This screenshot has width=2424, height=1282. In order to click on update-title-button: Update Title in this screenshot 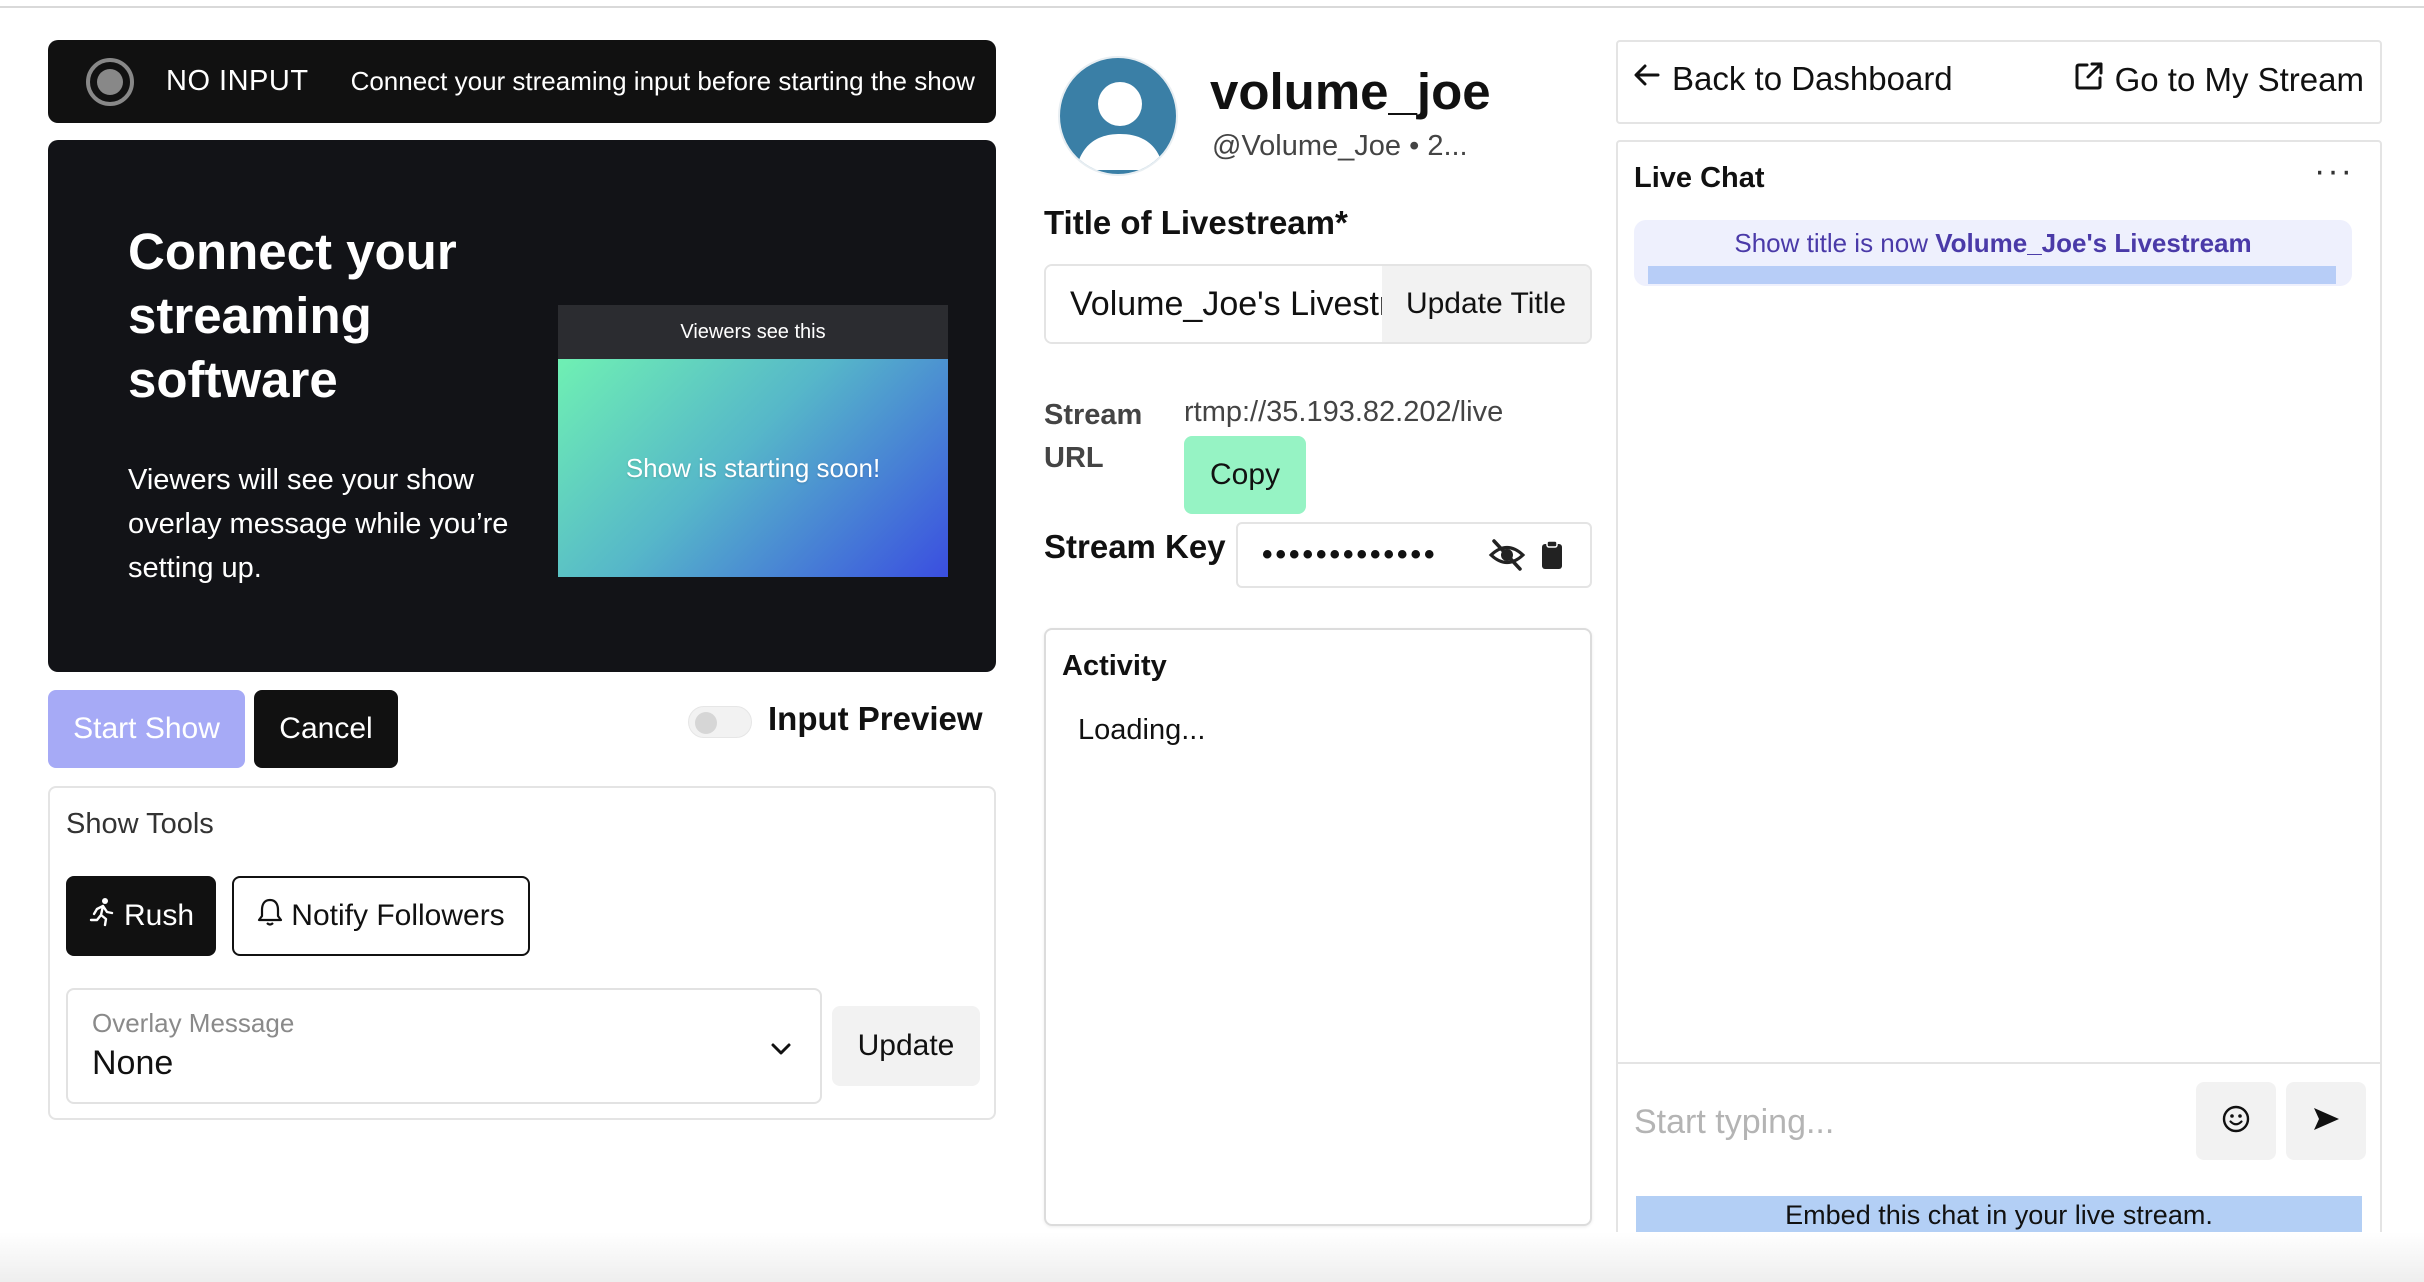, I will do `click(1486, 304)`.